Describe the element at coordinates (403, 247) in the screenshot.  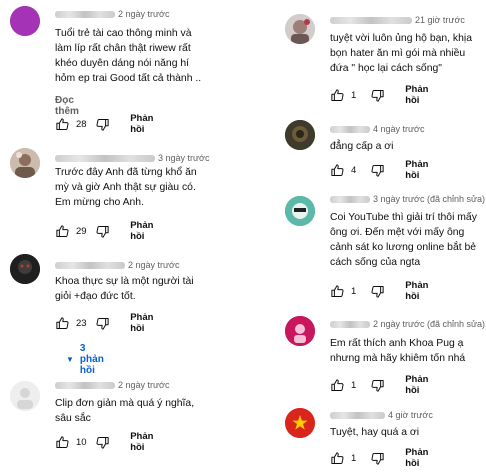
I see `comment-line: cảnh sát ko lương online bắt bẻ` at that location.